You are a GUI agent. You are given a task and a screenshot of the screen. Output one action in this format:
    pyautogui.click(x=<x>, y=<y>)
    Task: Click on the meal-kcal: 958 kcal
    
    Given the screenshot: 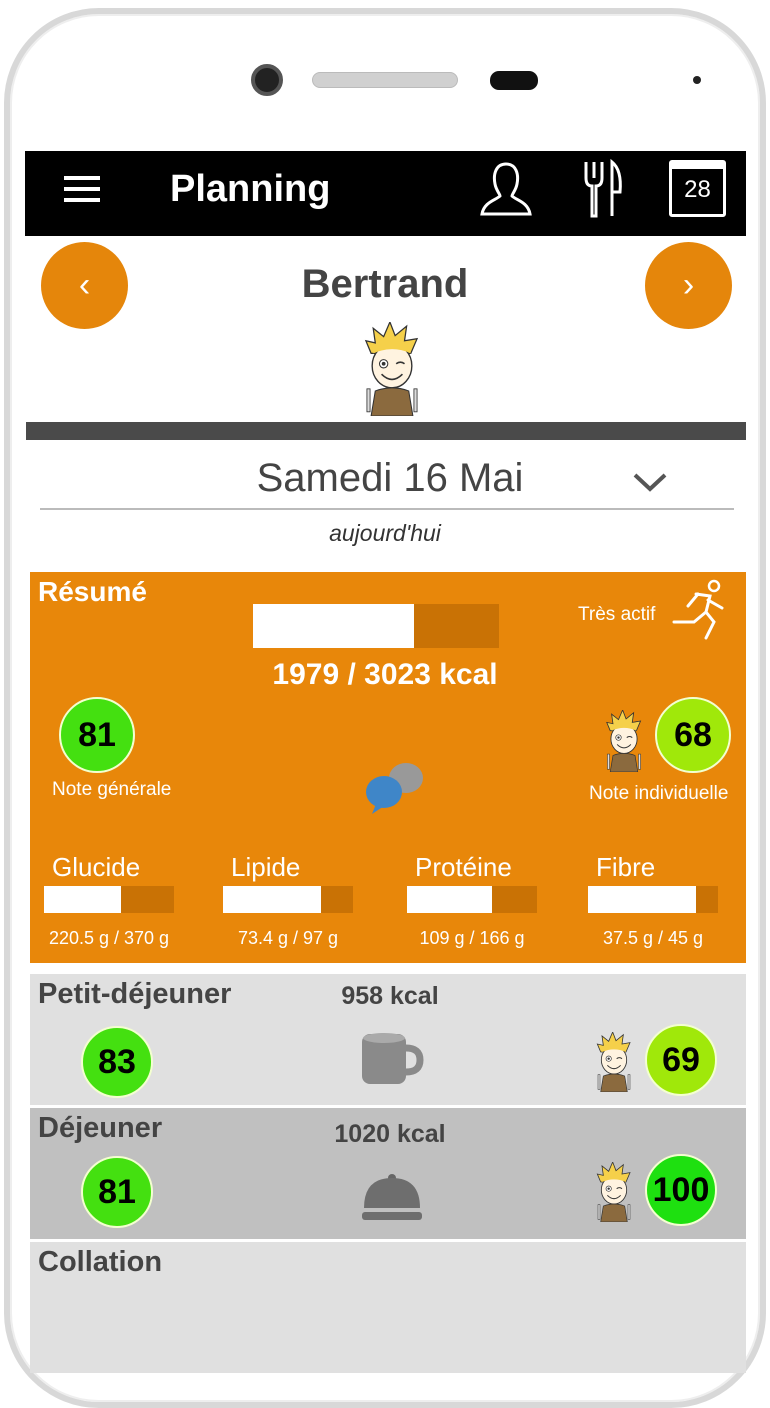 What is the action you would take?
    pyautogui.click(x=390, y=996)
    